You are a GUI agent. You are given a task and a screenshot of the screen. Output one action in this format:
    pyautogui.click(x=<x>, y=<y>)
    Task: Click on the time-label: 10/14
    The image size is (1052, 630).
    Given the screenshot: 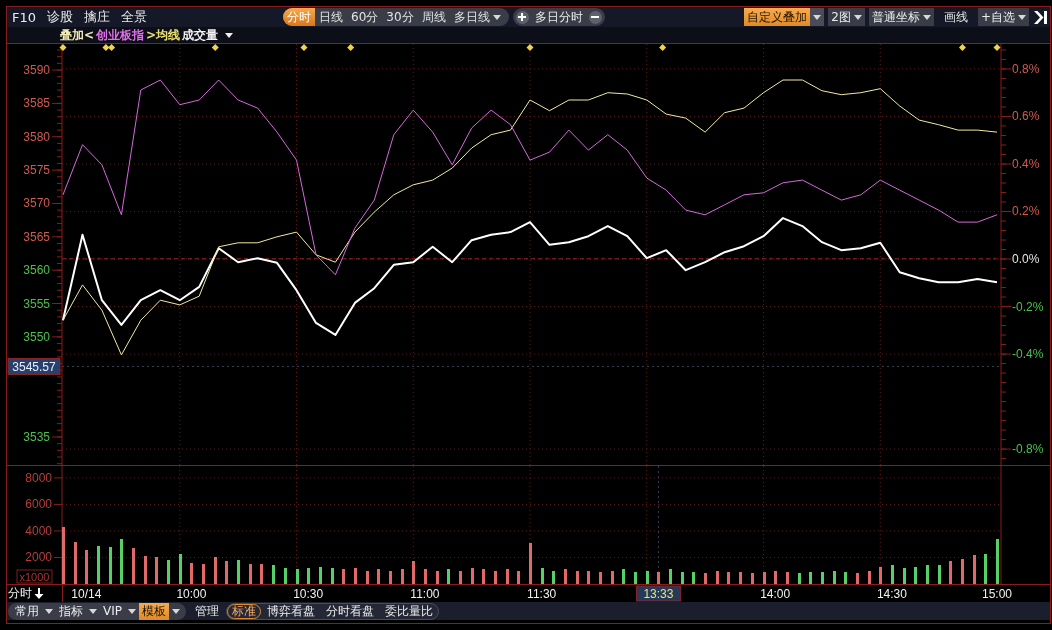 What is the action you would take?
    pyautogui.click(x=86, y=594)
    